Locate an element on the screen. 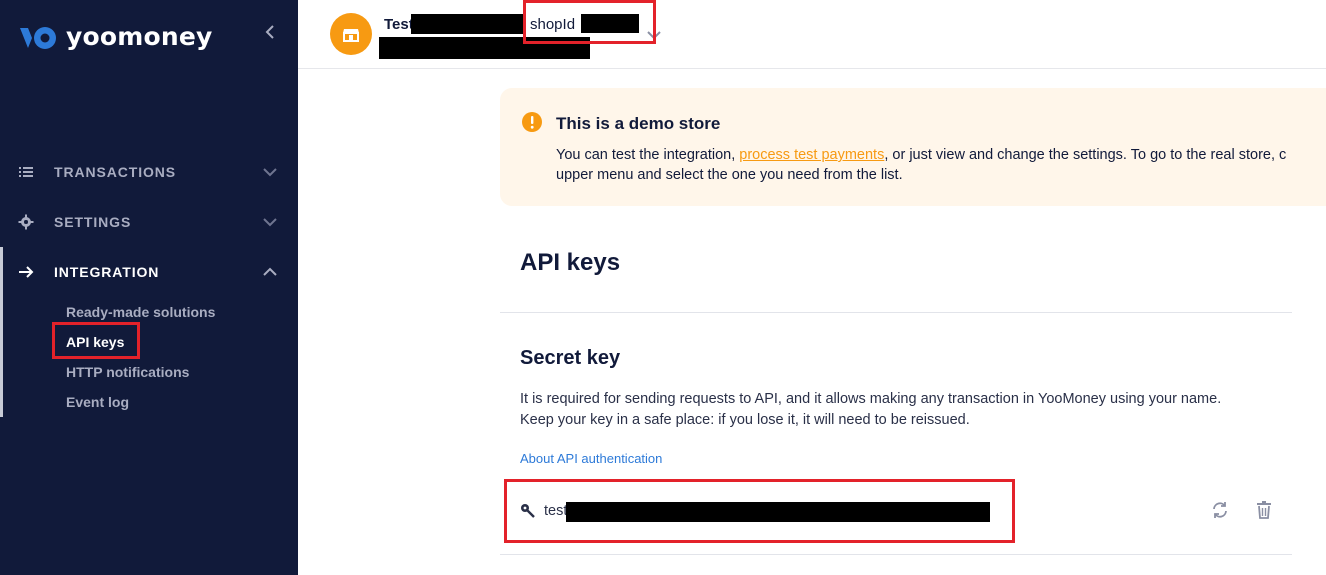 The width and height of the screenshot is (1326, 575). highlight-shop-id is located at coordinates (589, 22).